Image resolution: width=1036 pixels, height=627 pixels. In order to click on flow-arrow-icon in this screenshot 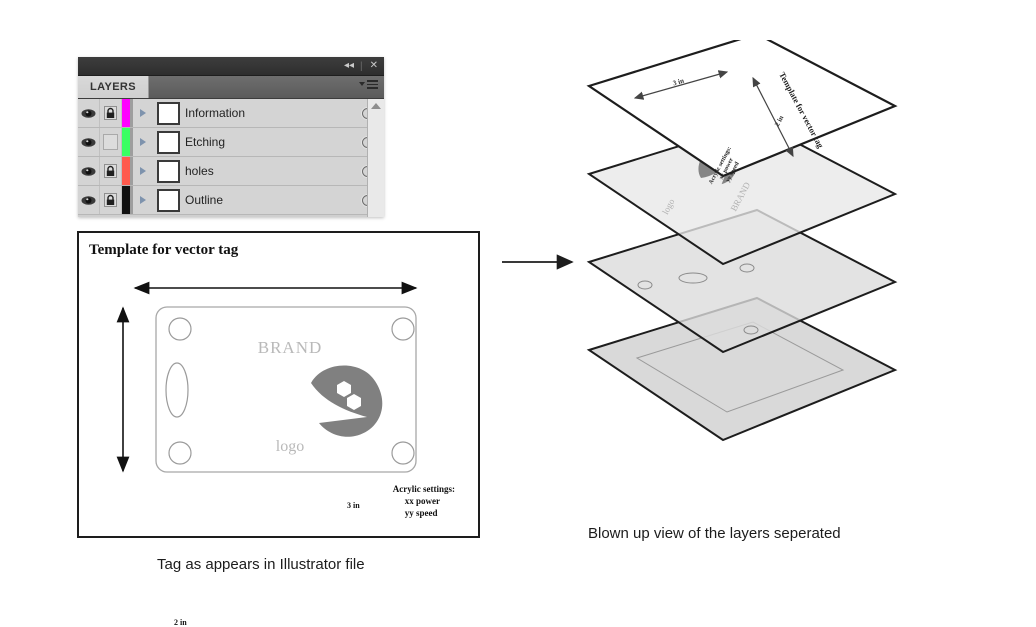, I will do `click(538, 262)`.